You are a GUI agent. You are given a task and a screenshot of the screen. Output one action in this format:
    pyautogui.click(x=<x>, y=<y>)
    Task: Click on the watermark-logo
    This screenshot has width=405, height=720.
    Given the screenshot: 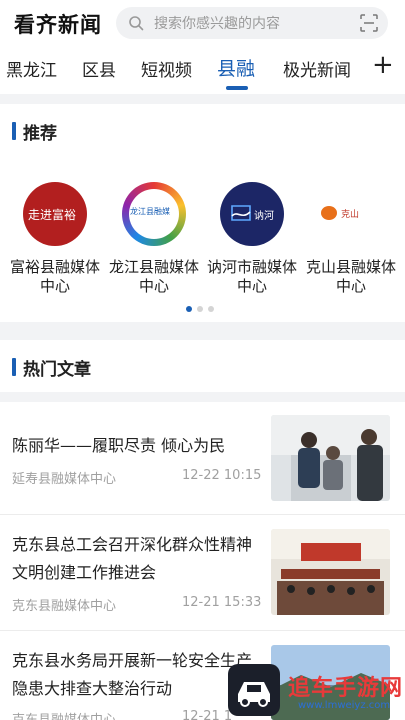 What is the action you would take?
    pyautogui.click(x=254, y=690)
    